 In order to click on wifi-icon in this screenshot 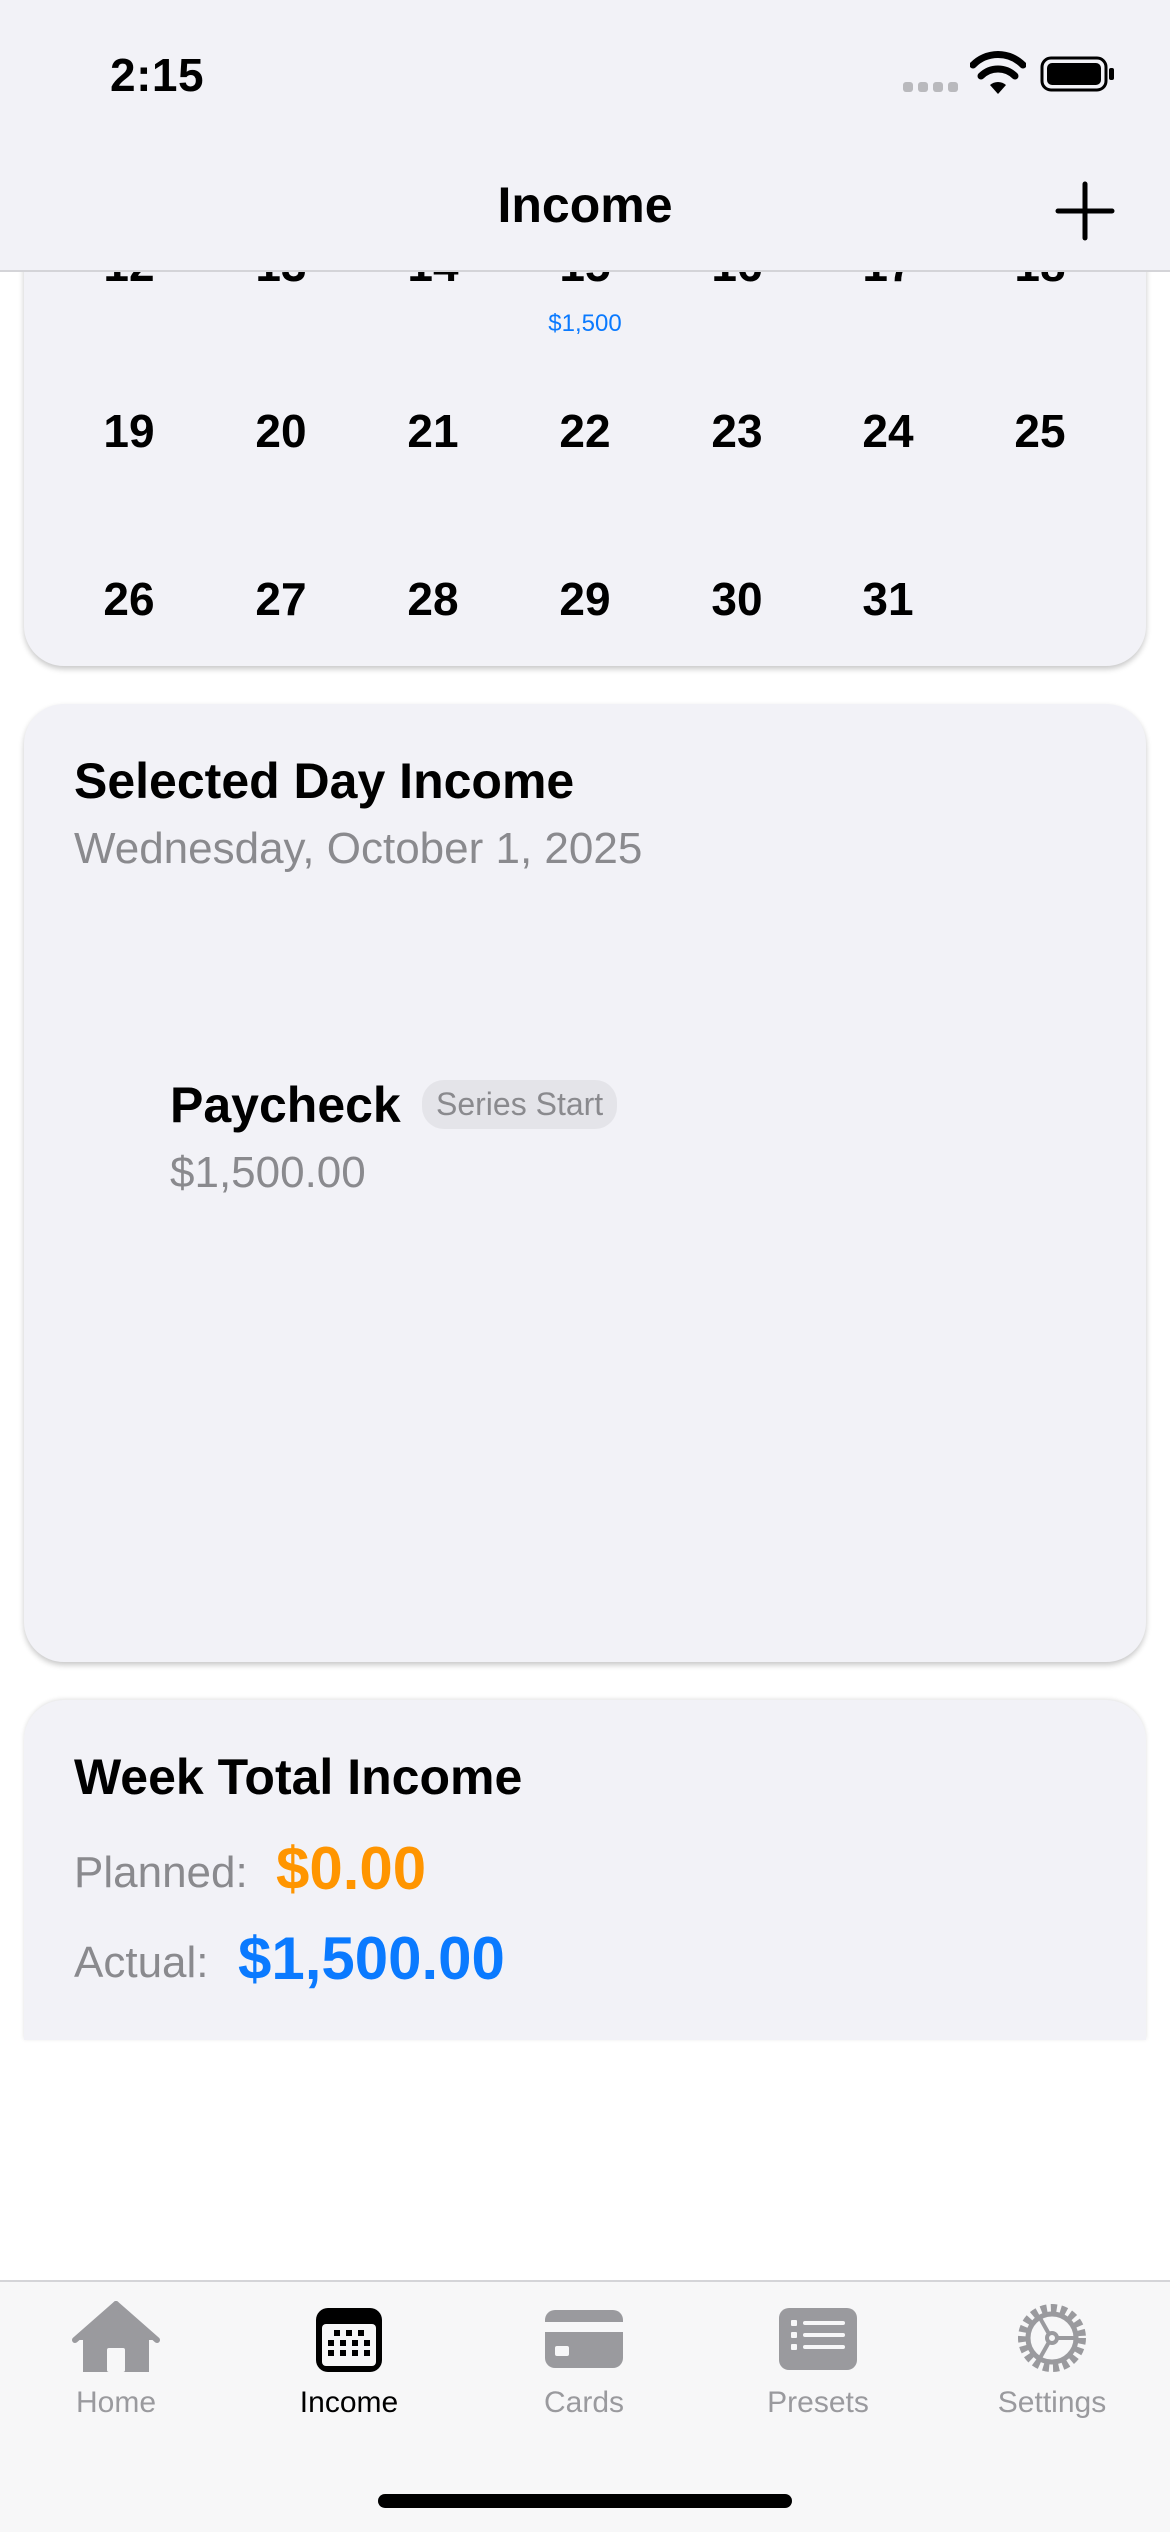, I will do `click(998, 72)`.